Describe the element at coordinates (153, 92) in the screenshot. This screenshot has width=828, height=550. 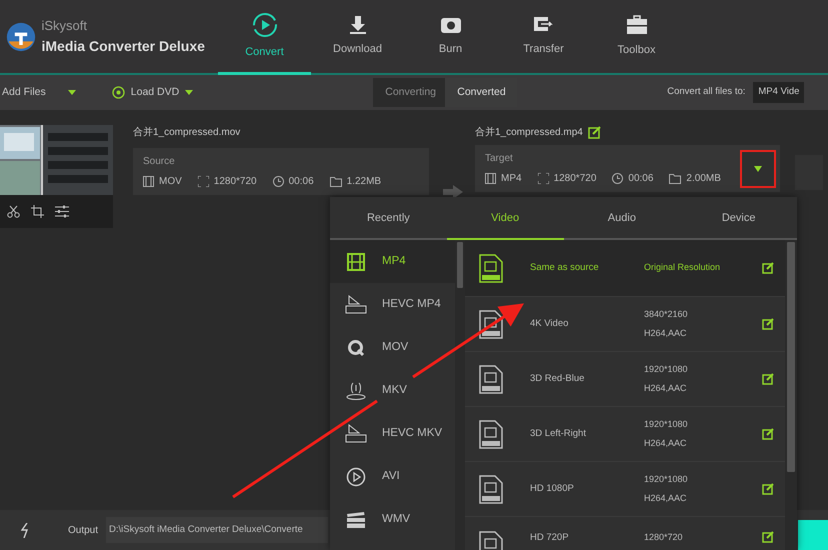
I see `load-dvd-button: Load DVD` at that location.